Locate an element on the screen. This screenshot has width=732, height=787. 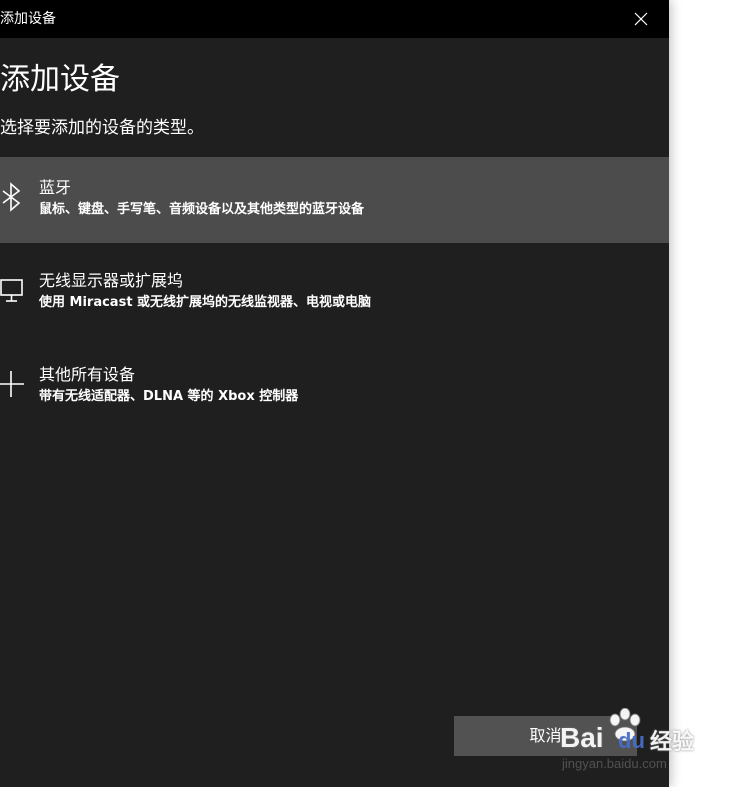
option-description: 带有无线适配器、DLNA 等的 Xbox 控制器 is located at coordinates (169, 396).